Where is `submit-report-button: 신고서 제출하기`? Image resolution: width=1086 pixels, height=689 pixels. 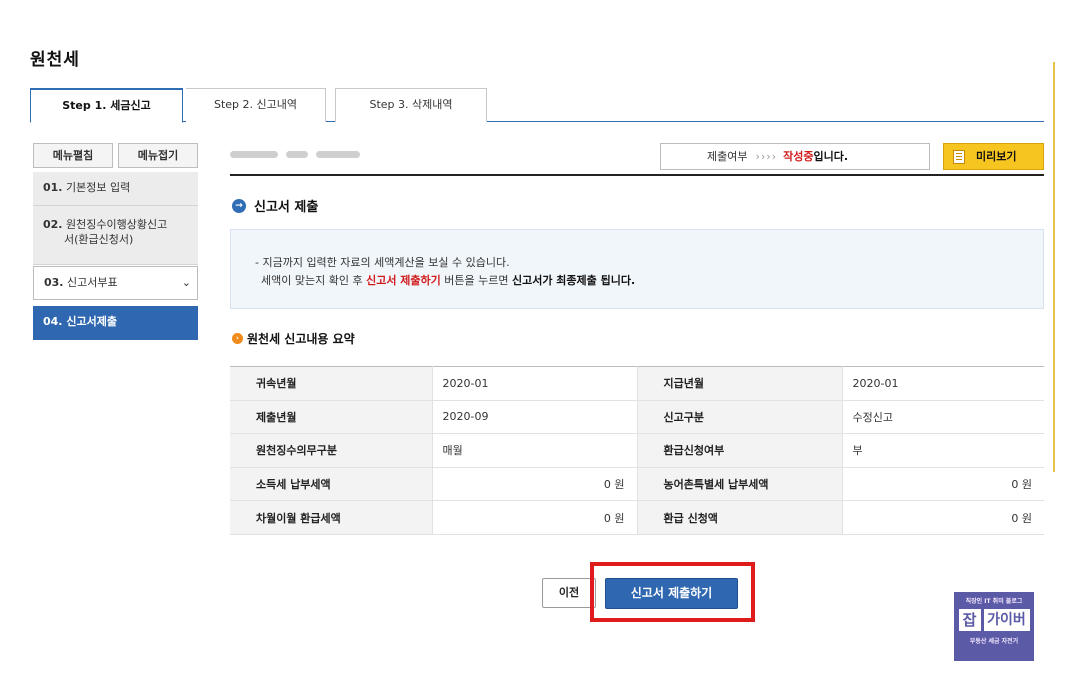
submit-report-button: 신고서 제출하기 is located at coordinates (671, 593).